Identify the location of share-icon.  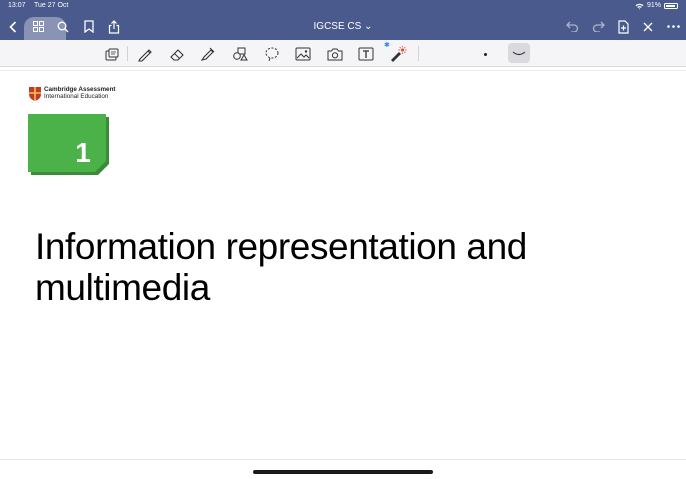
(114, 26).